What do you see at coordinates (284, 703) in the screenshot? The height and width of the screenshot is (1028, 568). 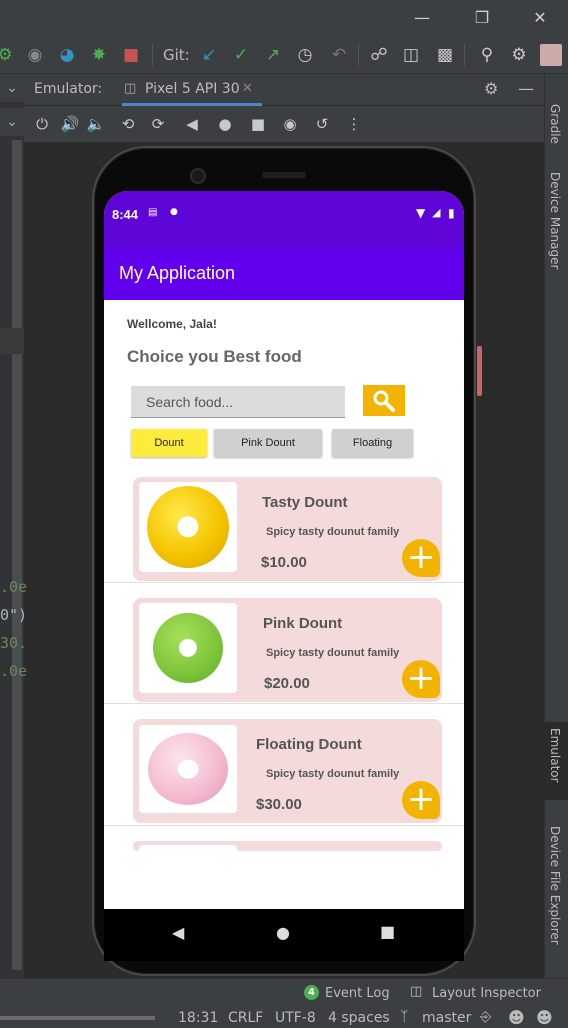 I see `divider` at bounding box center [284, 703].